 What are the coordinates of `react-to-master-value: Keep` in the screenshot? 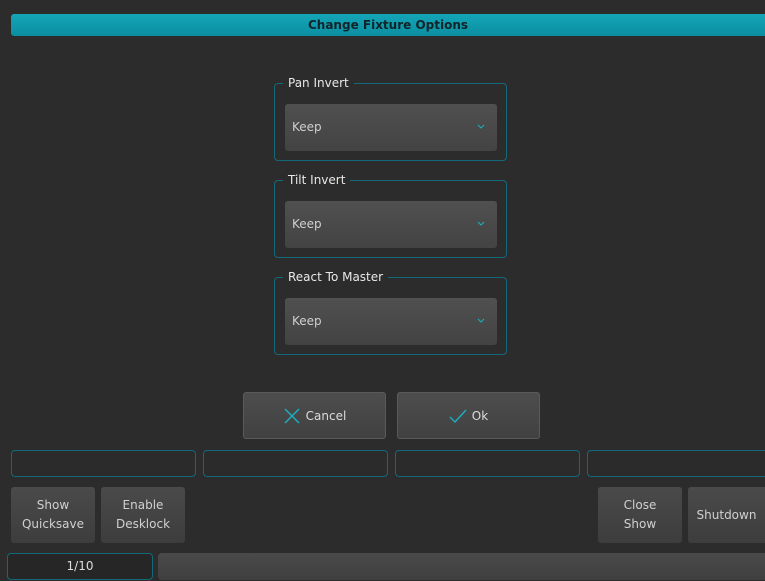 It's located at (307, 321).